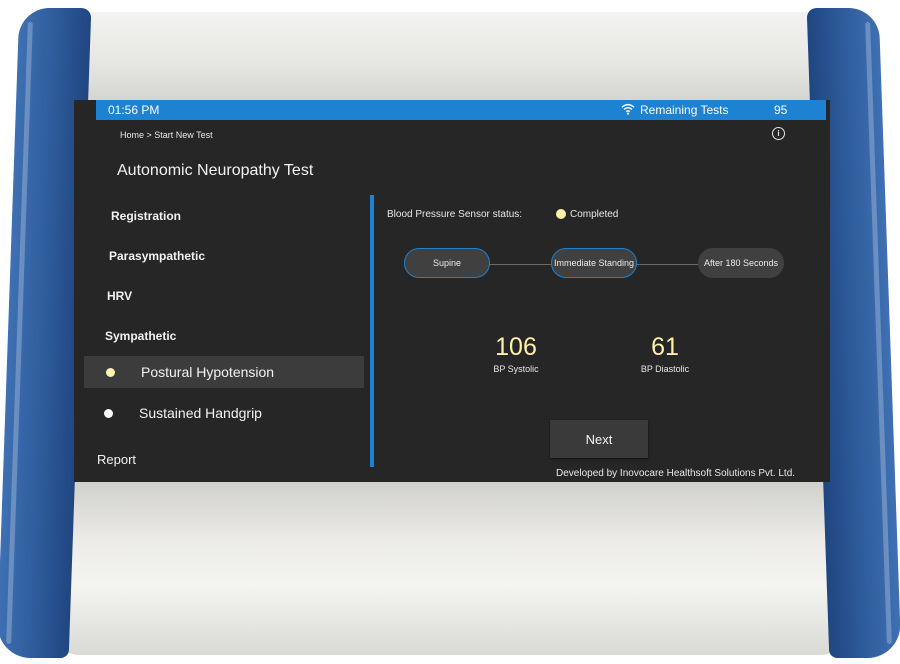 Image resolution: width=900 pixels, height=664 pixels. What do you see at coordinates (684, 110) in the screenshot?
I see `remaining-tests-label: Remaining Tests` at bounding box center [684, 110].